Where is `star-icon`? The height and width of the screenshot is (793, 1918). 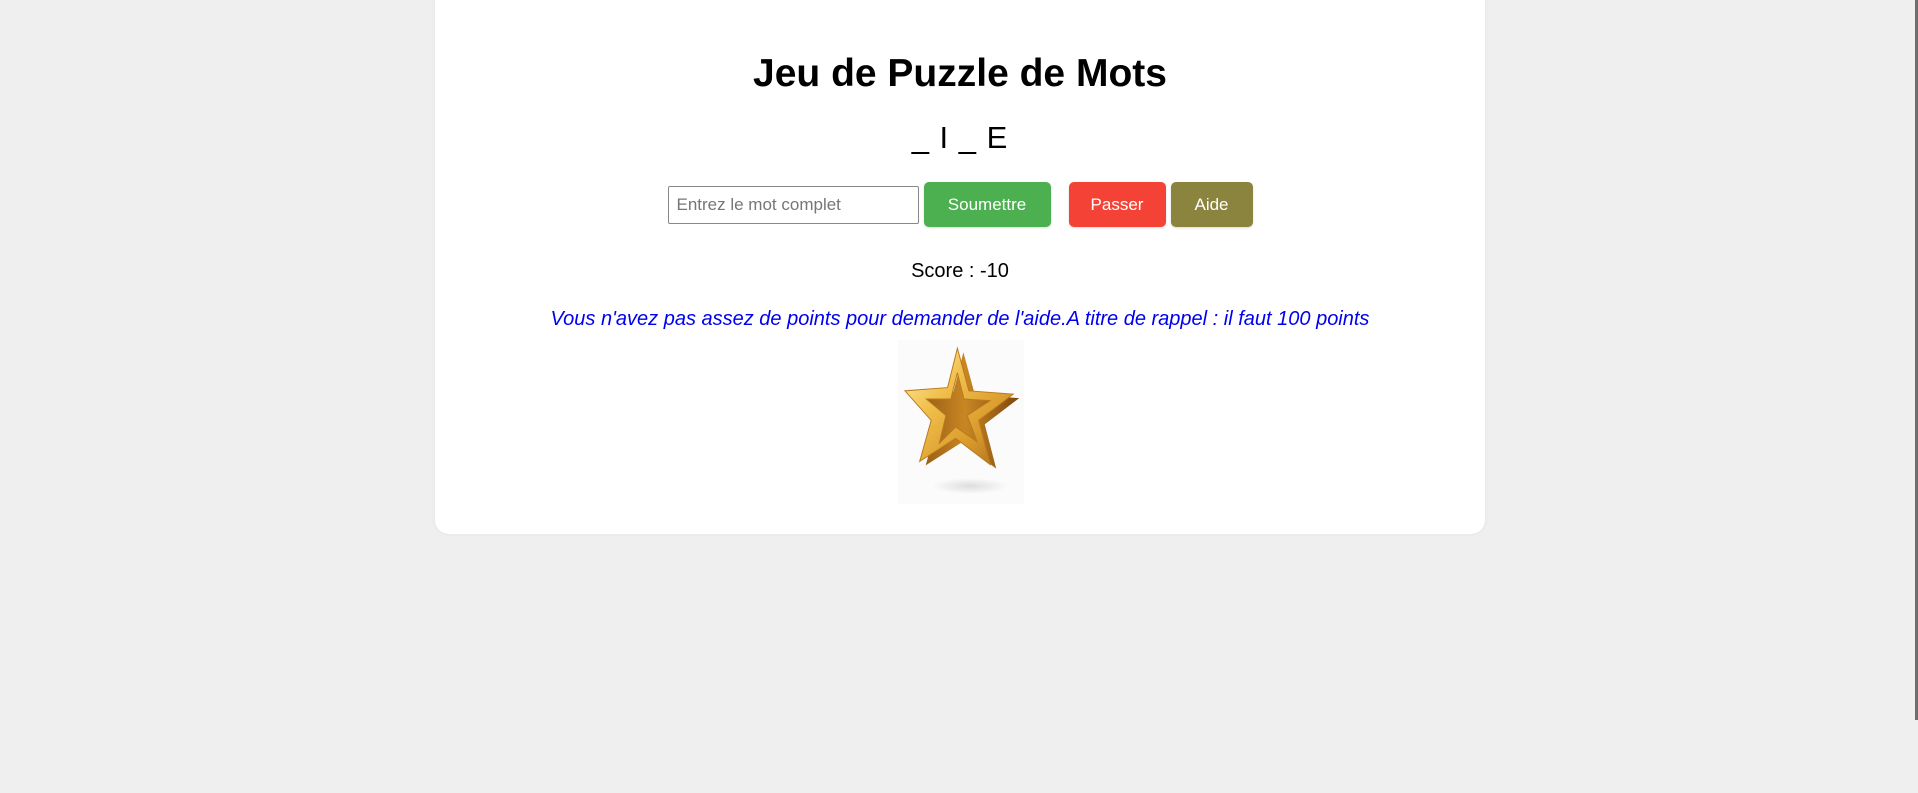 star-icon is located at coordinates (961, 420).